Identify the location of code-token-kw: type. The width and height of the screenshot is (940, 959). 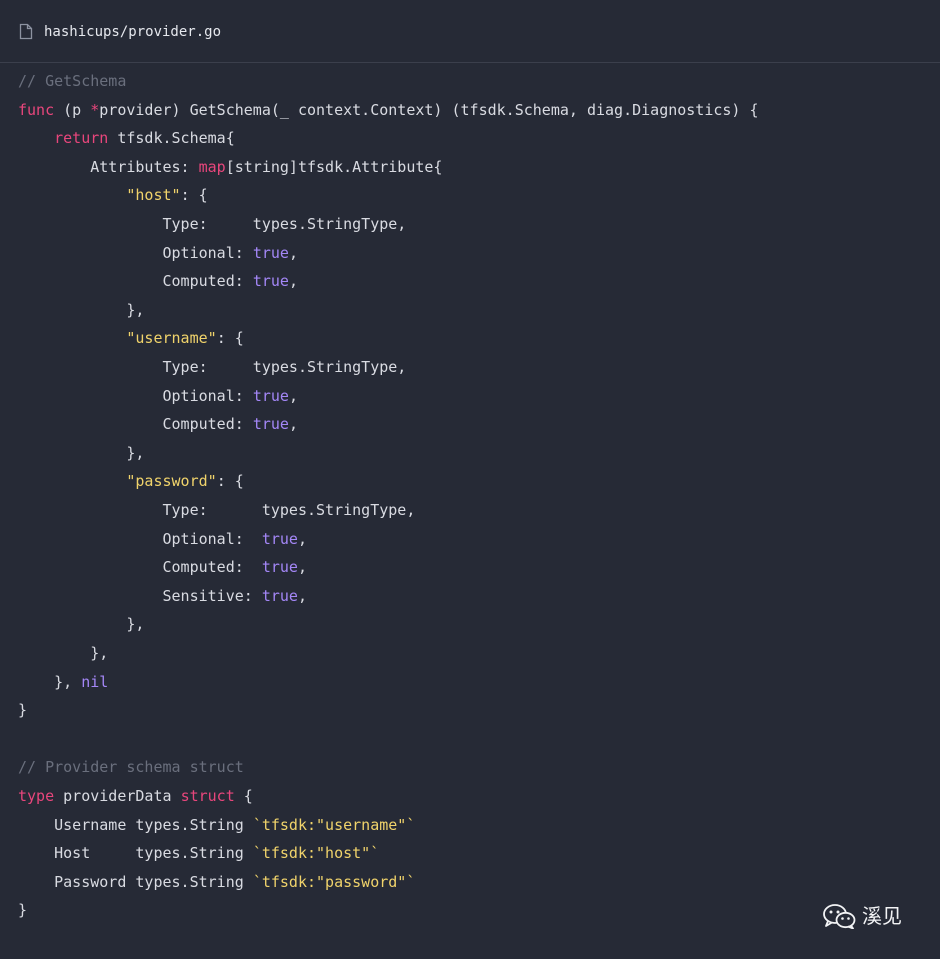
(36, 796).